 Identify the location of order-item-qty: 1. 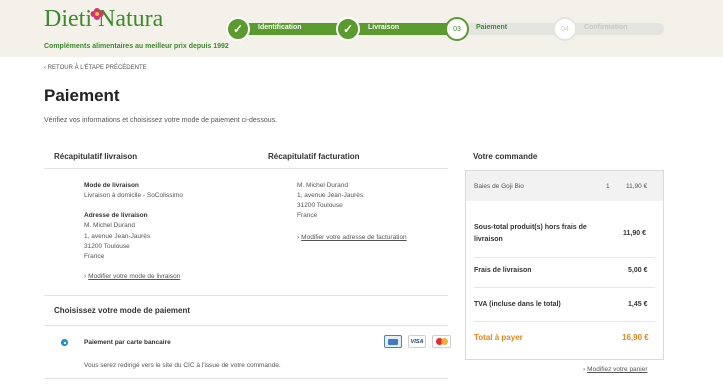
(608, 186).